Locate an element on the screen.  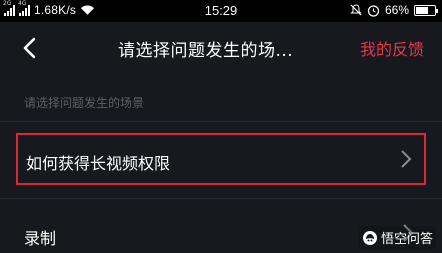
back-button is located at coordinates (29, 48).